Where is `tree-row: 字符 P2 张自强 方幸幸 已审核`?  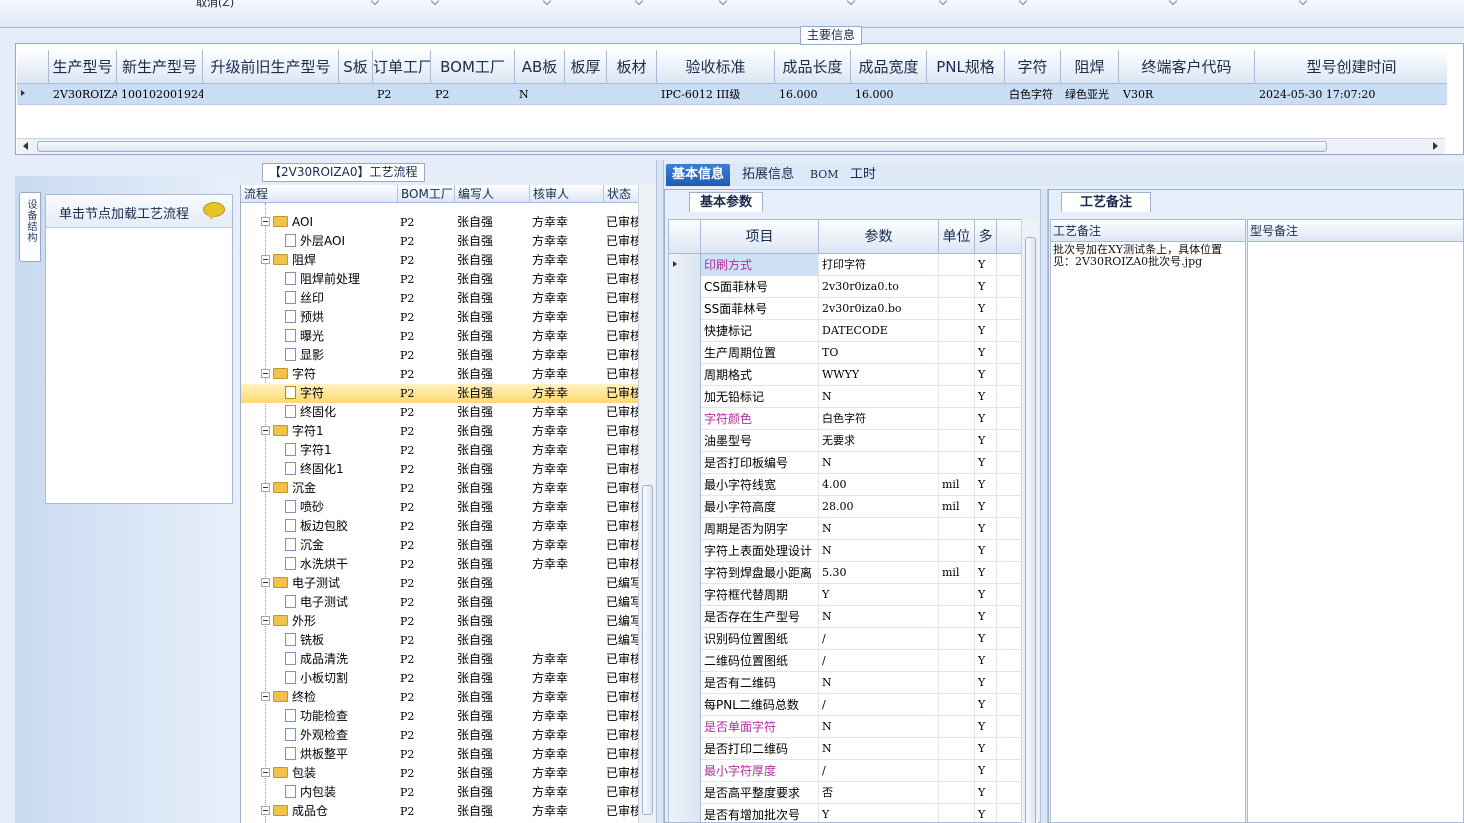 tree-row: 字符 P2 张自强 方幸幸 已审核 is located at coordinates (440, 393).